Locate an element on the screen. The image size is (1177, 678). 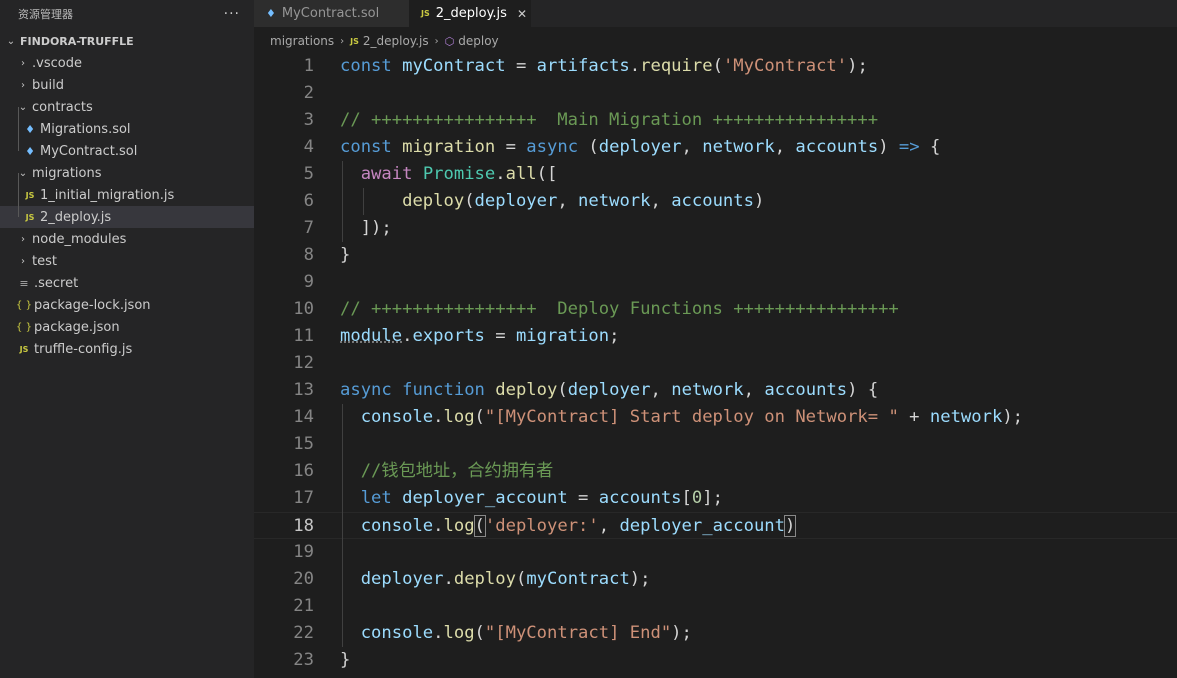
file-item: JS truffle-config.js is located at coordinates (127, 349).